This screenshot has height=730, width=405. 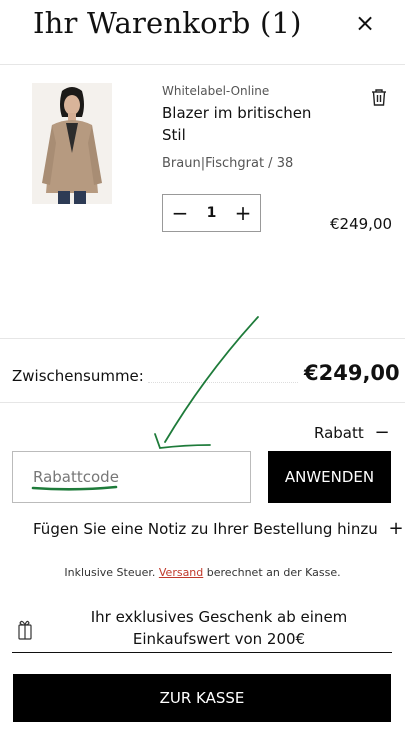 What do you see at coordinates (228, 163) in the screenshot?
I see `product-variant: Braun|Fischgrat / 38` at bounding box center [228, 163].